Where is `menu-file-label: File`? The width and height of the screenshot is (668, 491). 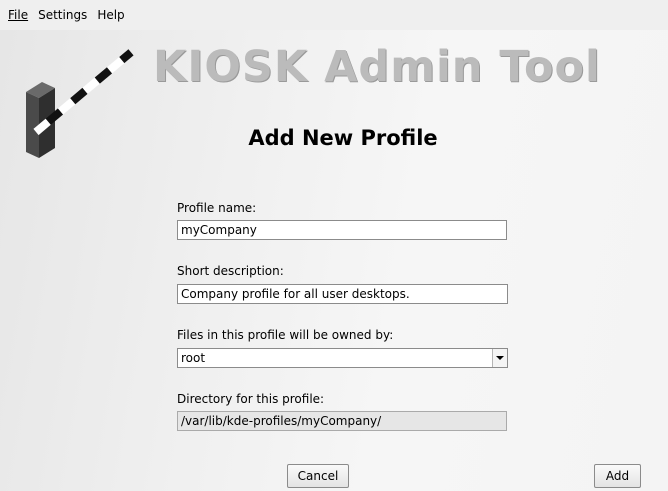 menu-file-label: File is located at coordinates (18, 15).